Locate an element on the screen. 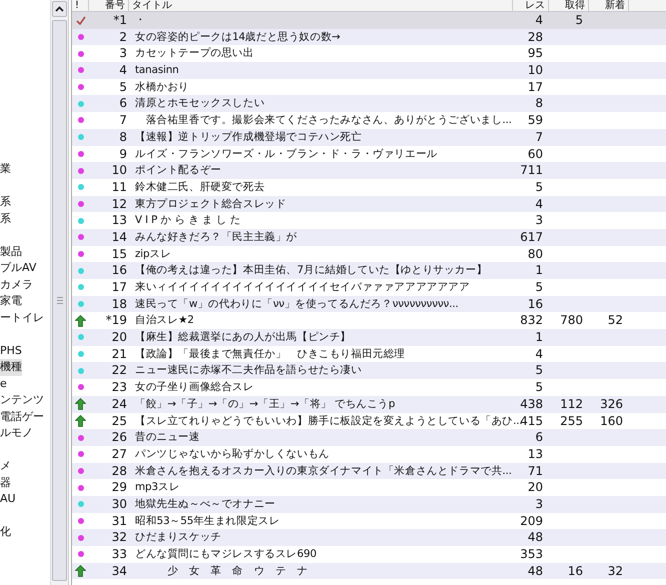  thread-row: 34 少 女 革 命 ウ テ ナ 48 16 32 is located at coordinates (369, 571).